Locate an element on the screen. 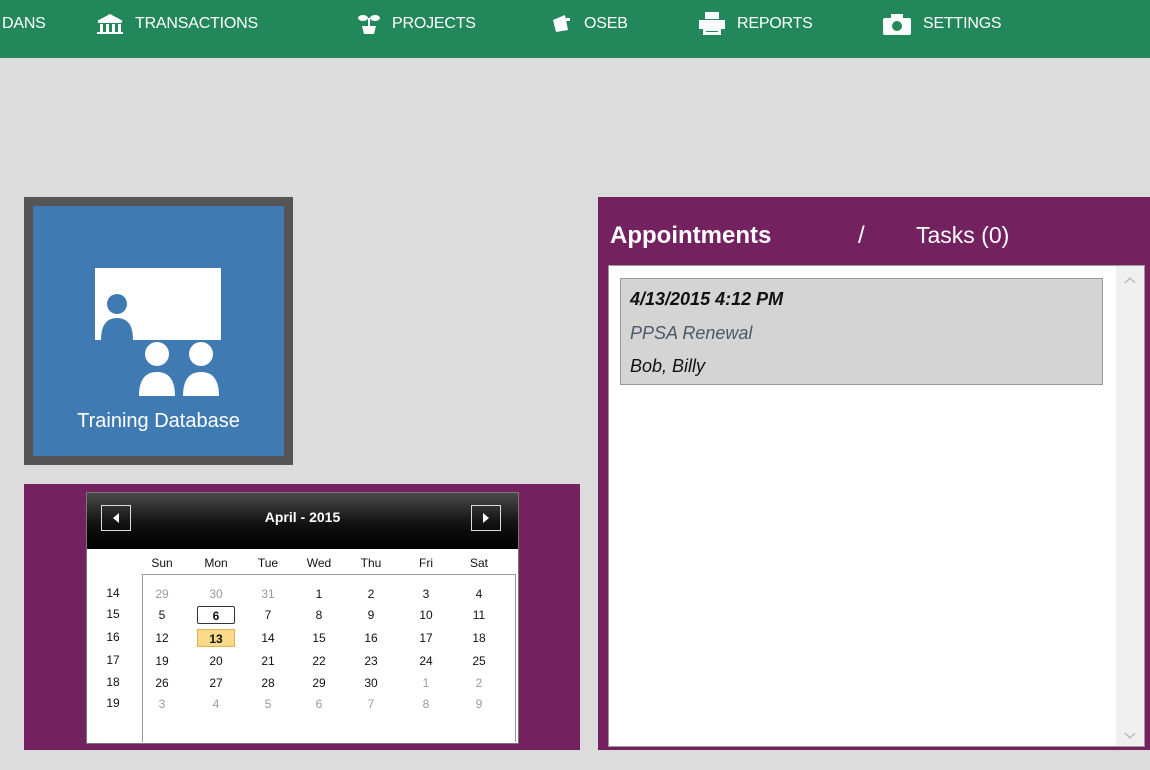 This screenshot has height=770, width=1150. next-month-button is located at coordinates (486, 518).